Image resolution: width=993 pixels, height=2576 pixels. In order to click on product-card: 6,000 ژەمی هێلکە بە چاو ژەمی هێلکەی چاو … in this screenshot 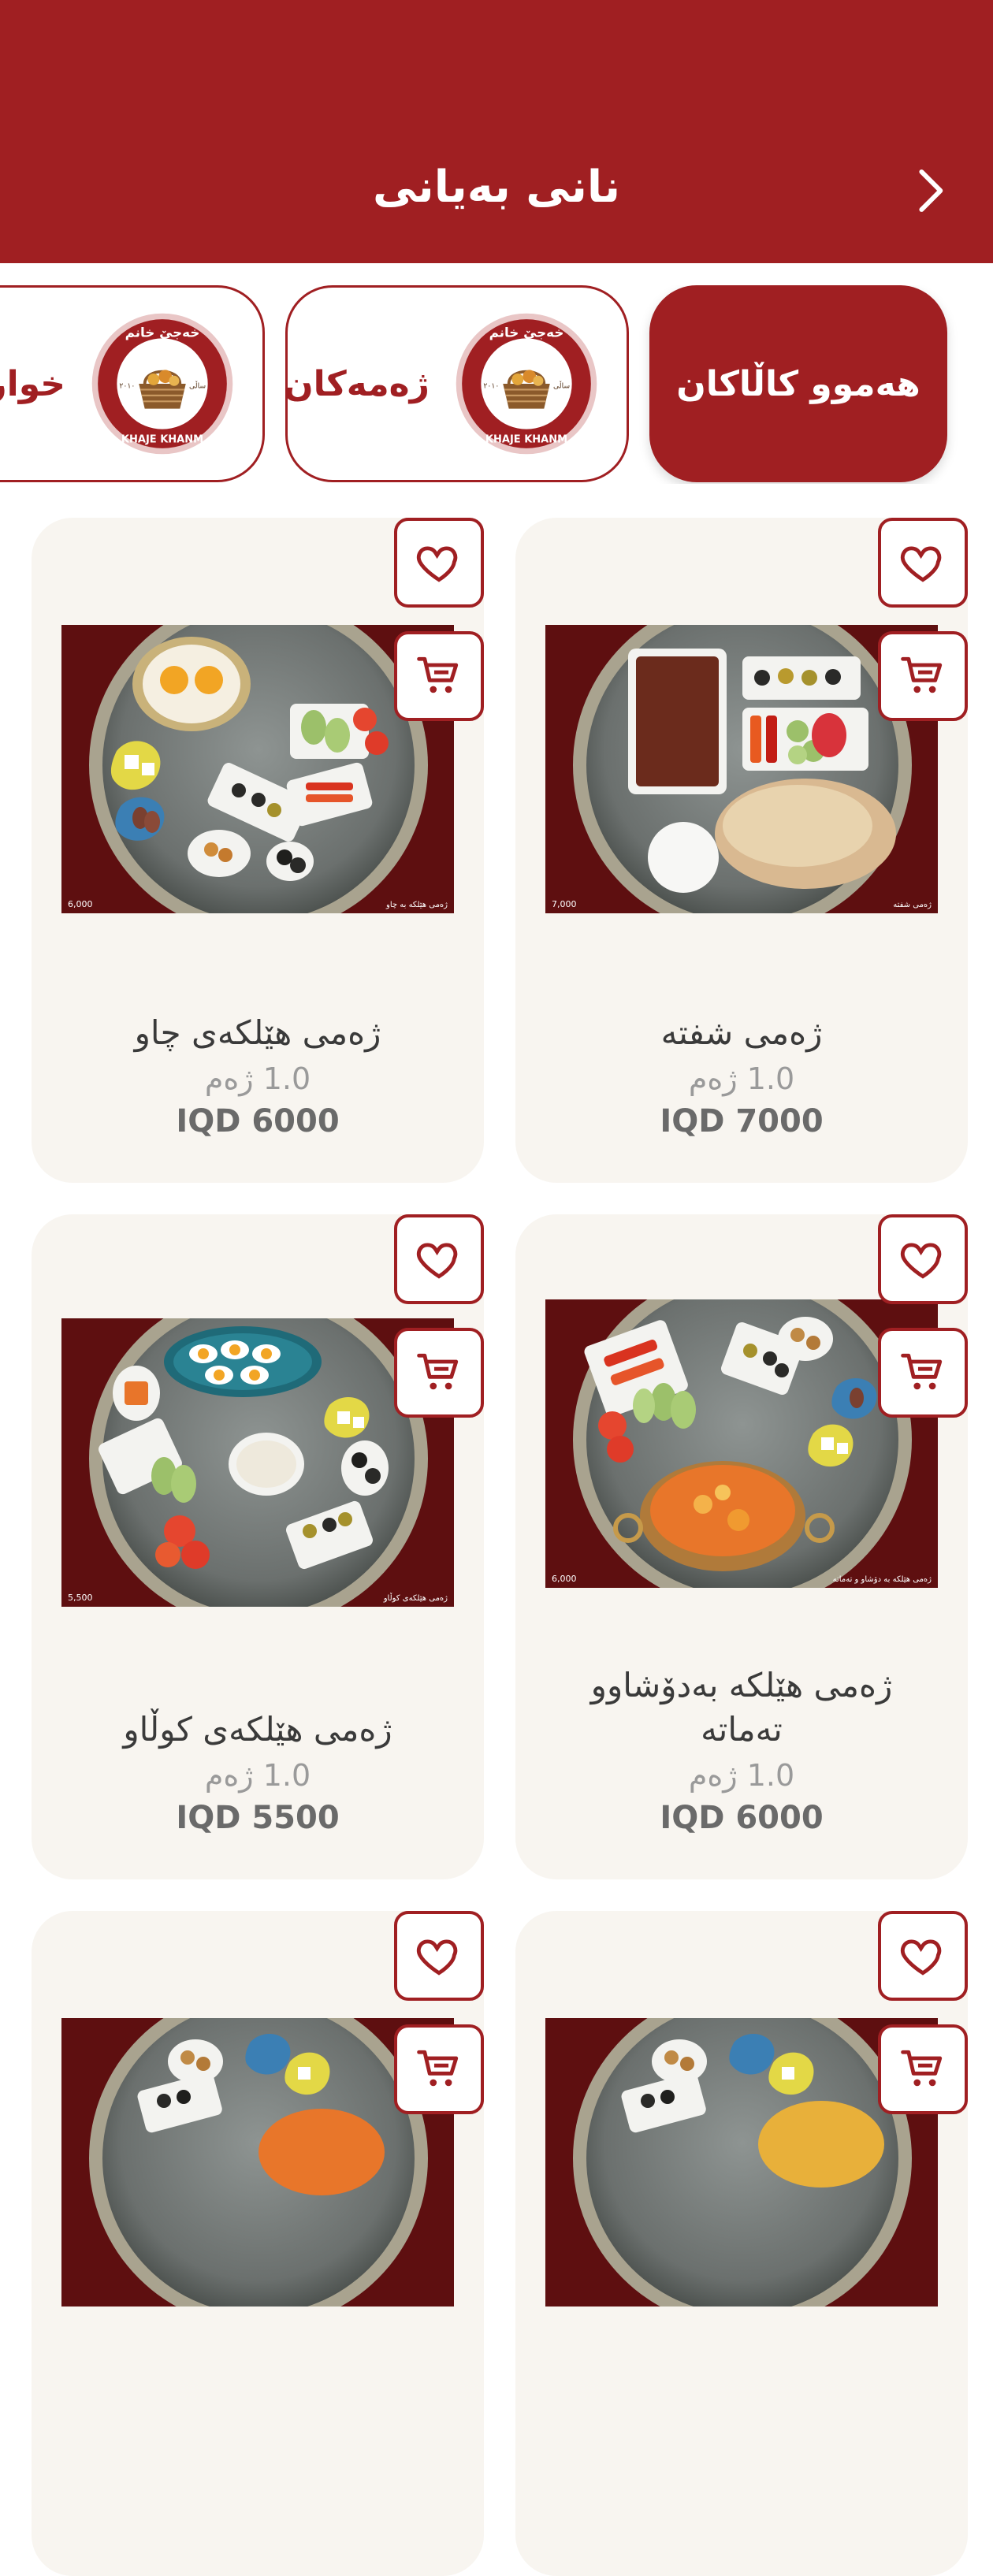, I will do `click(258, 850)`.